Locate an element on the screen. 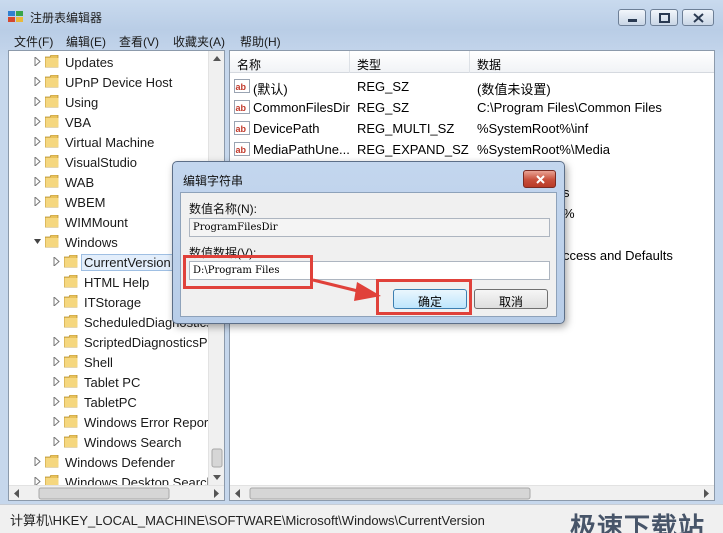  menu-bar: 文件(F) 编辑(E) 查看(V) 收藏夹(A) 帮助(H) is located at coordinates (361, 40).